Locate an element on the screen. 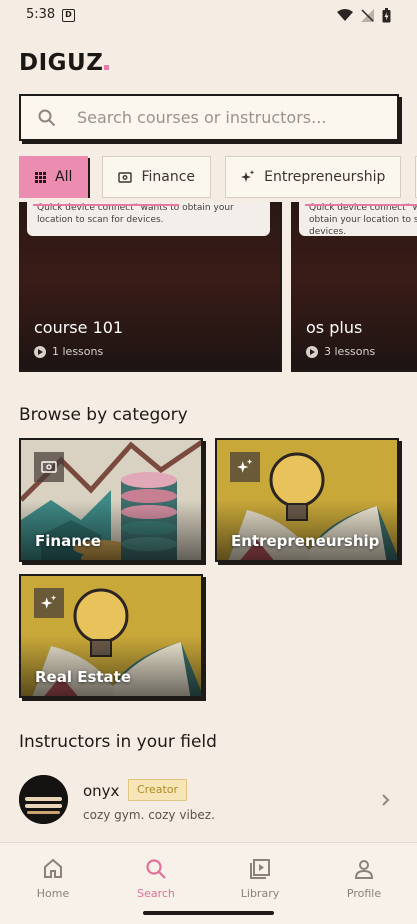 The width and height of the screenshot is (417, 924). library-icon is located at coordinates (260, 869).